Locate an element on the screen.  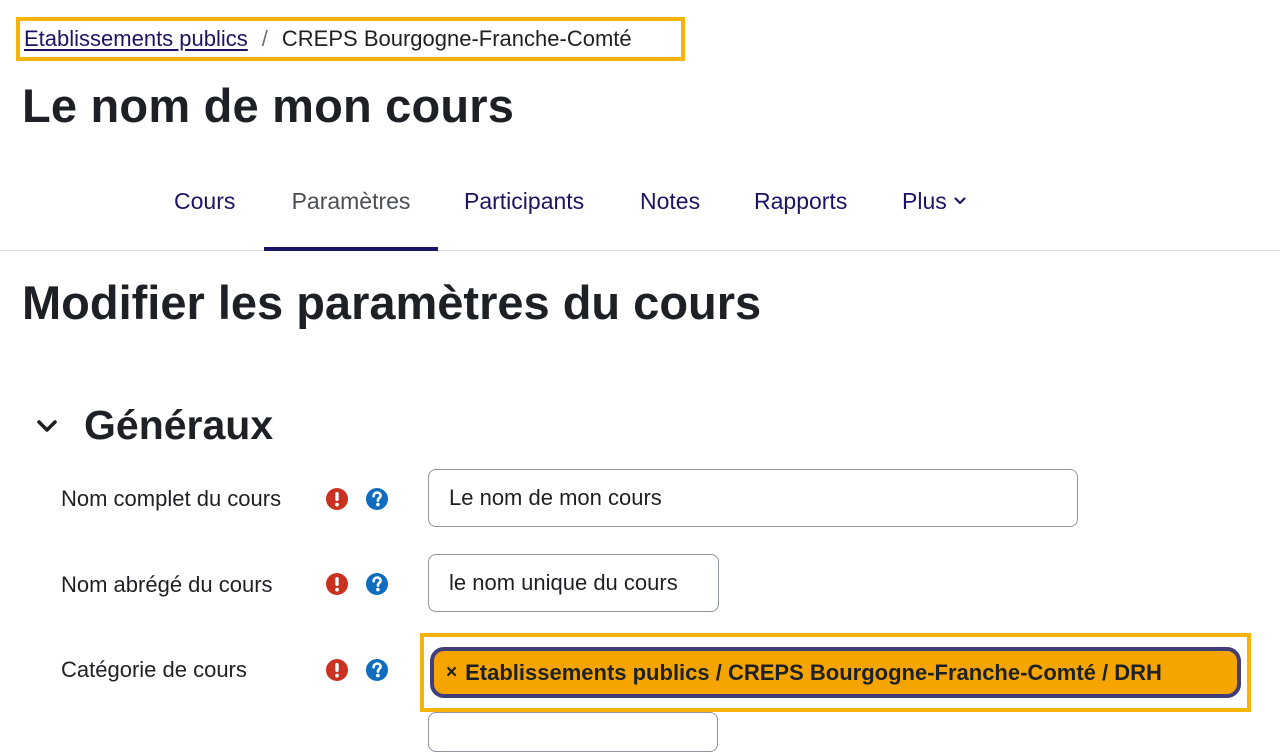
page-heading: Modifier les paramètres du cours is located at coordinates (392, 302).